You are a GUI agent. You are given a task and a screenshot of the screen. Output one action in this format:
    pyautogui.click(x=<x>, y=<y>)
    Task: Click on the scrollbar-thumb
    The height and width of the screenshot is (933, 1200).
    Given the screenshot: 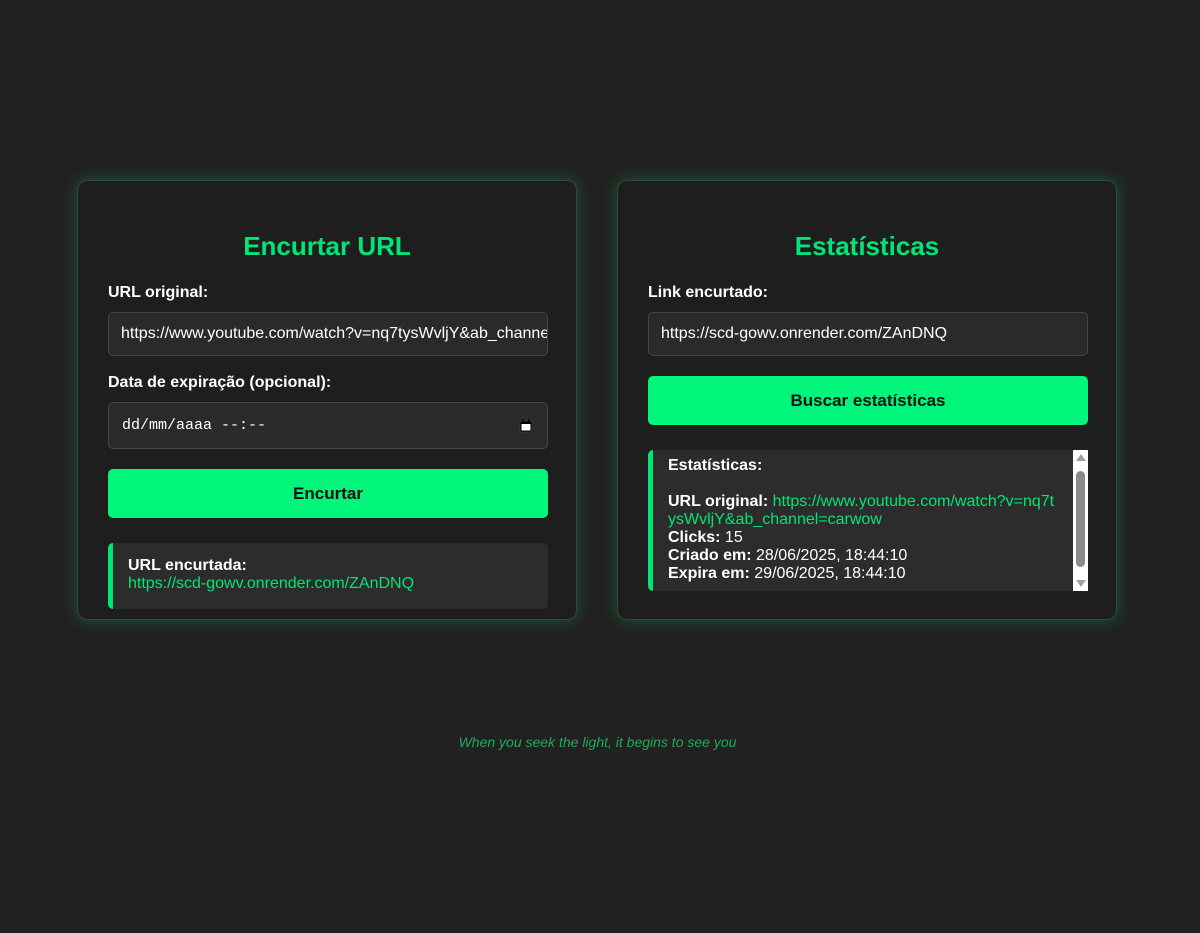 What is the action you would take?
    pyautogui.click(x=1080, y=519)
    